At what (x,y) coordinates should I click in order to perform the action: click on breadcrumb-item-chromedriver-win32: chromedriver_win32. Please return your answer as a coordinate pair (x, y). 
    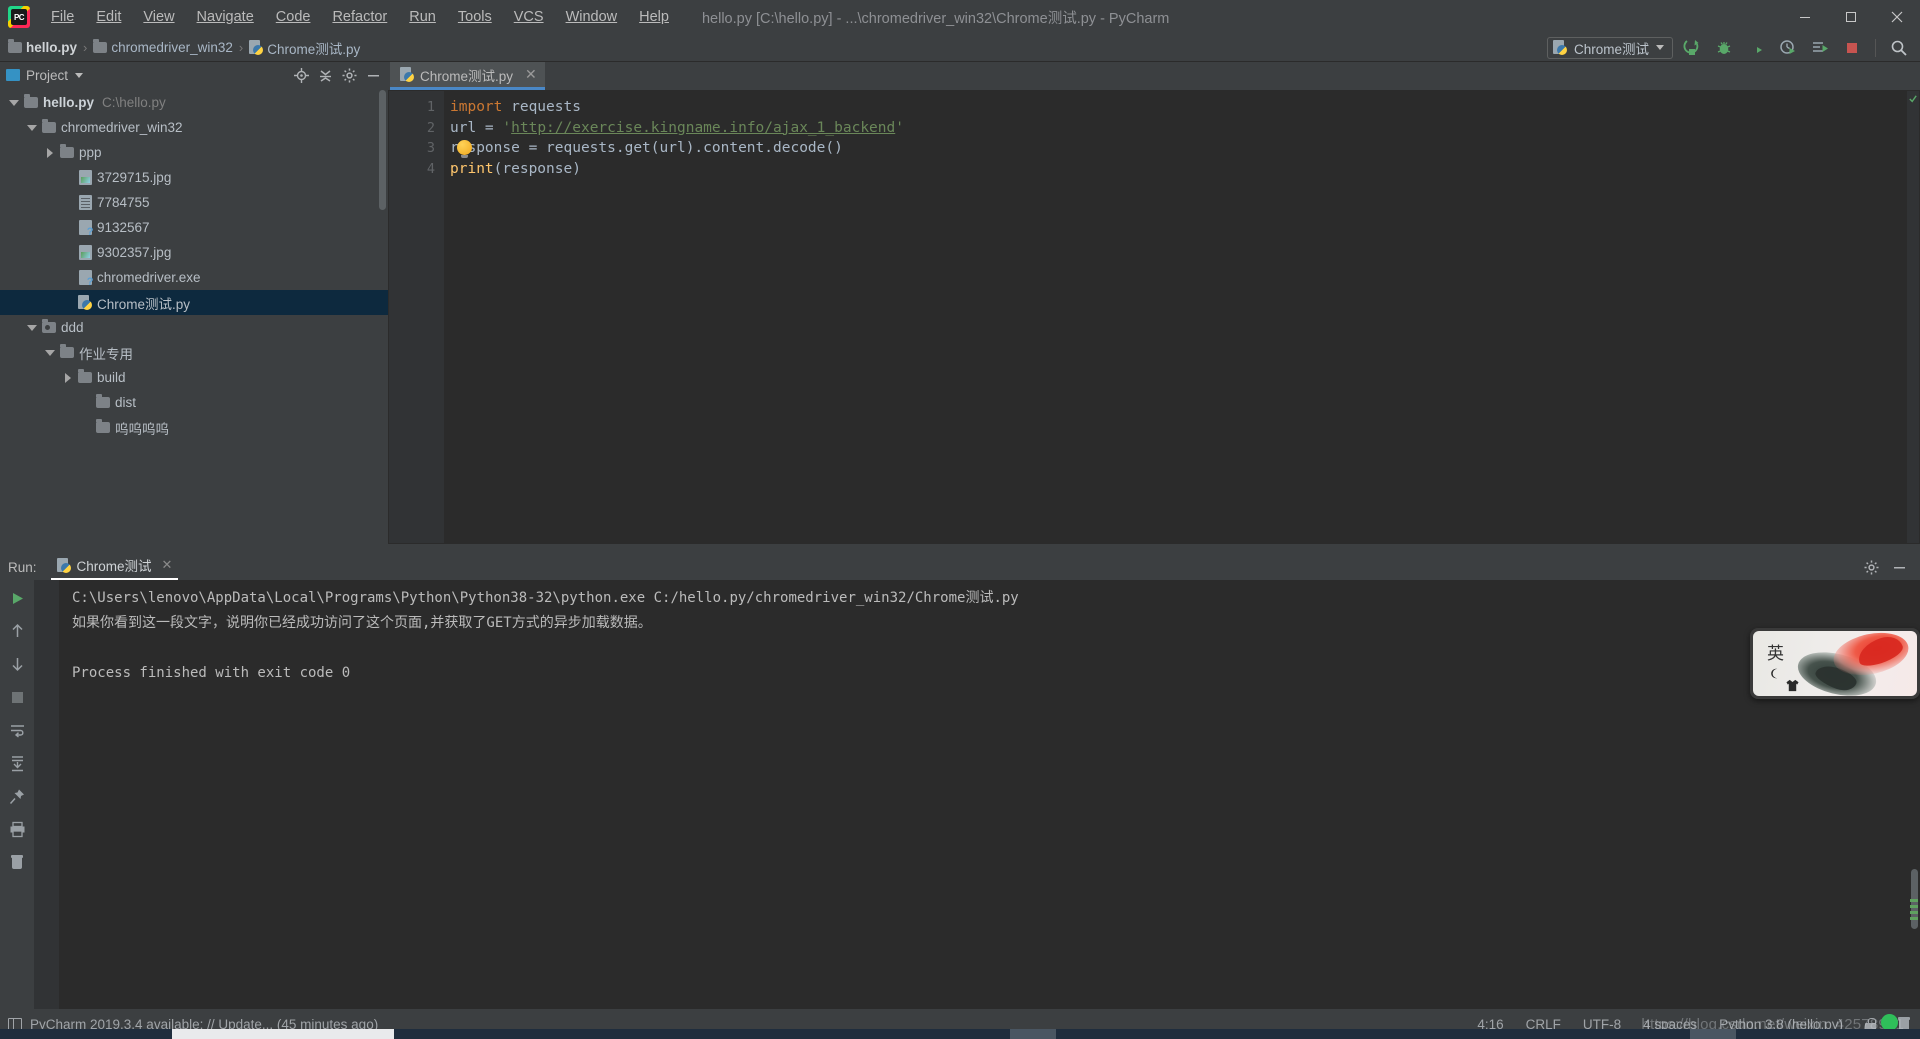
    Looking at the image, I should click on (172, 47).